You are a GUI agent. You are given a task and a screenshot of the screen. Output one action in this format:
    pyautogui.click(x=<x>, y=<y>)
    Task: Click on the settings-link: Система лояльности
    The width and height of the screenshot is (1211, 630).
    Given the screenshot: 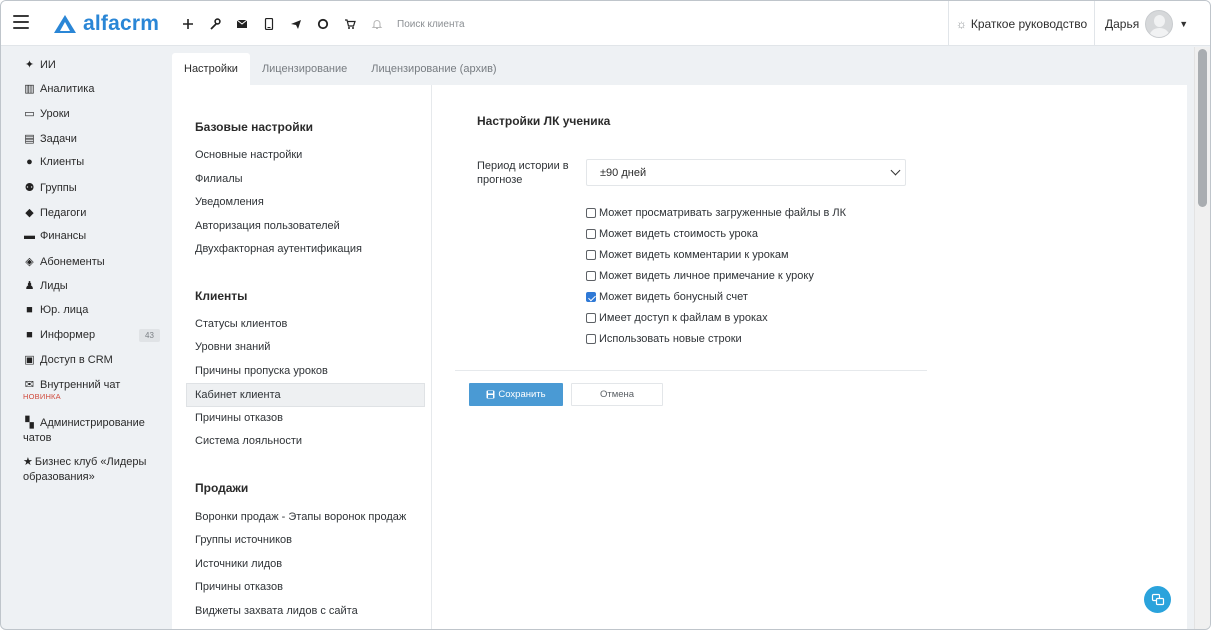 What is the action you would take?
    pyautogui.click(x=248, y=441)
    